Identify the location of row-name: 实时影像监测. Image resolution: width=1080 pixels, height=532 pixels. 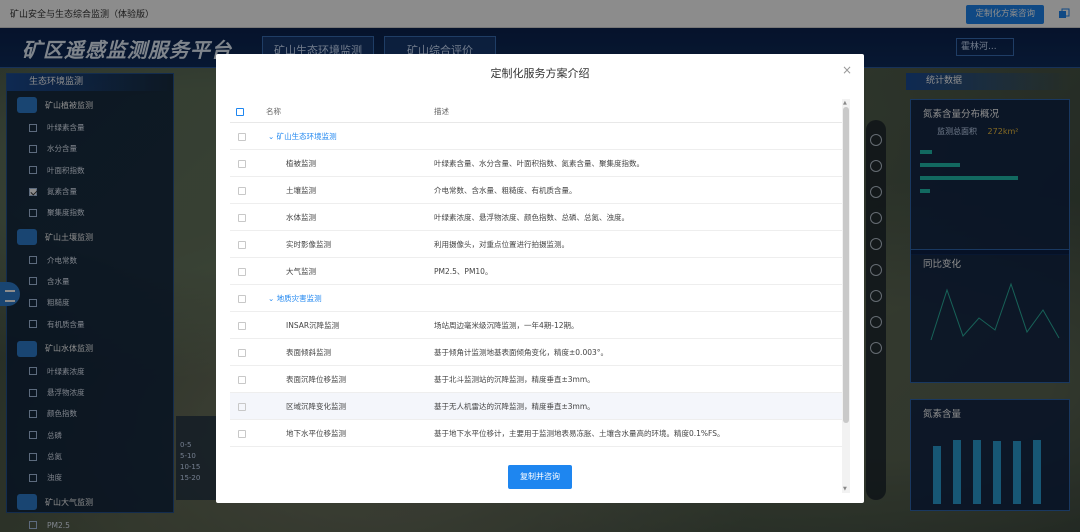
(308, 244).